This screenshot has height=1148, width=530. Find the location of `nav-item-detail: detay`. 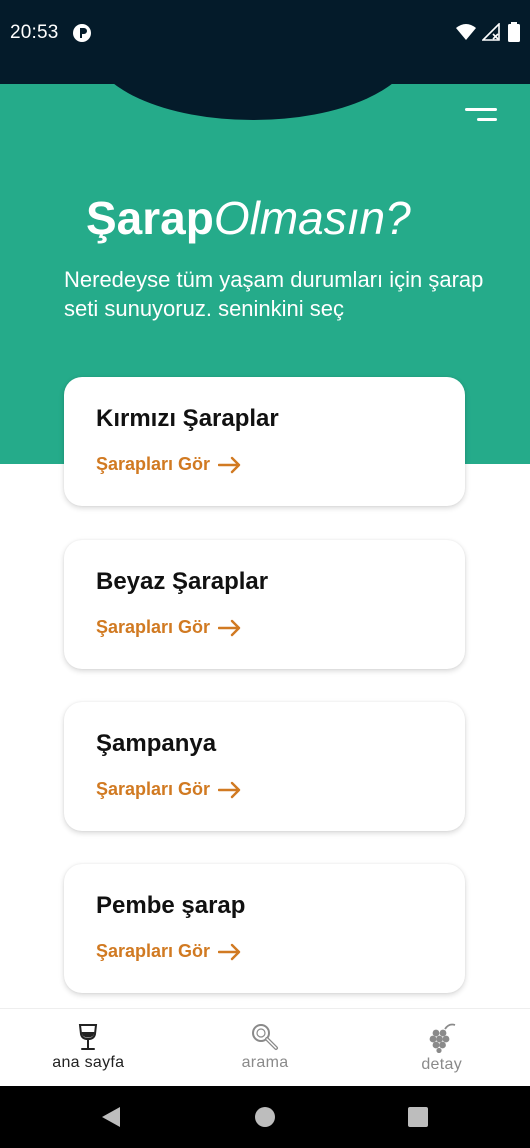

nav-item-detail: detay is located at coordinates (441, 1047).